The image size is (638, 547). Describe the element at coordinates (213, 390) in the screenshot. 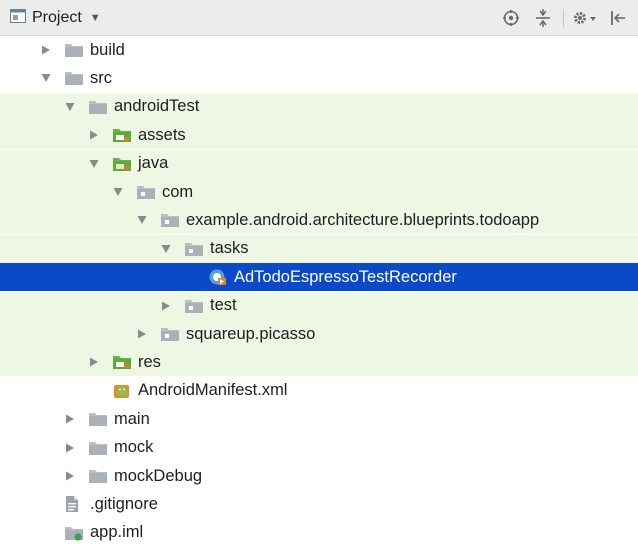

I see `tree-item-label: AndroidManifest.xml` at that location.